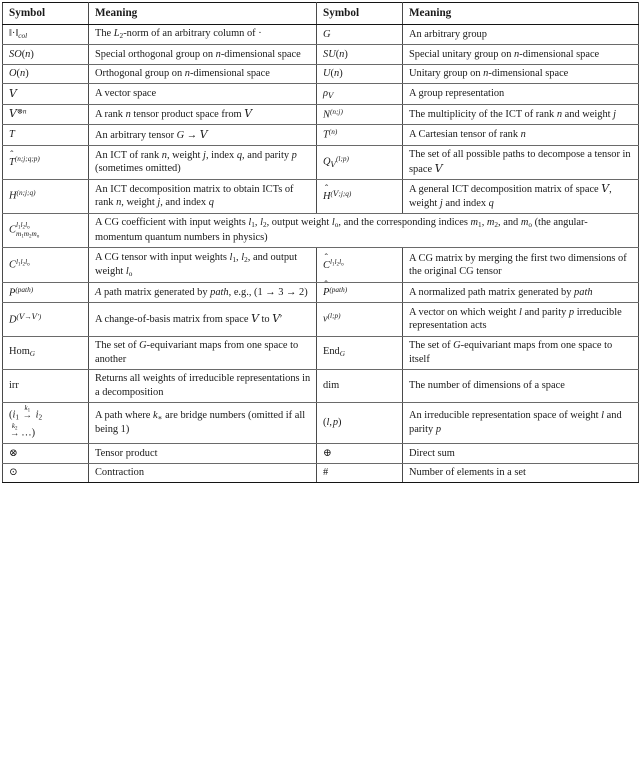  What do you see at coordinates (45, 473) in the screenshot?
I see `symbol-cell: ⊙` at bounding box center [45, 473].